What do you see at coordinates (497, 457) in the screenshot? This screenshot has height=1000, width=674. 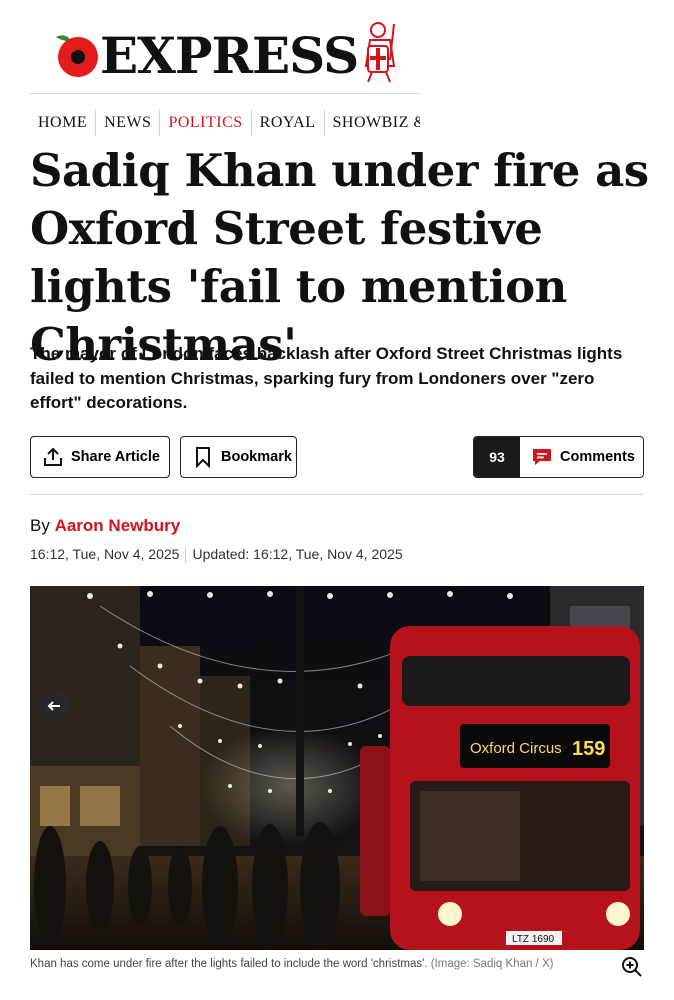 I see `comments-count-badge: 93` at bounding box center [497, 457].